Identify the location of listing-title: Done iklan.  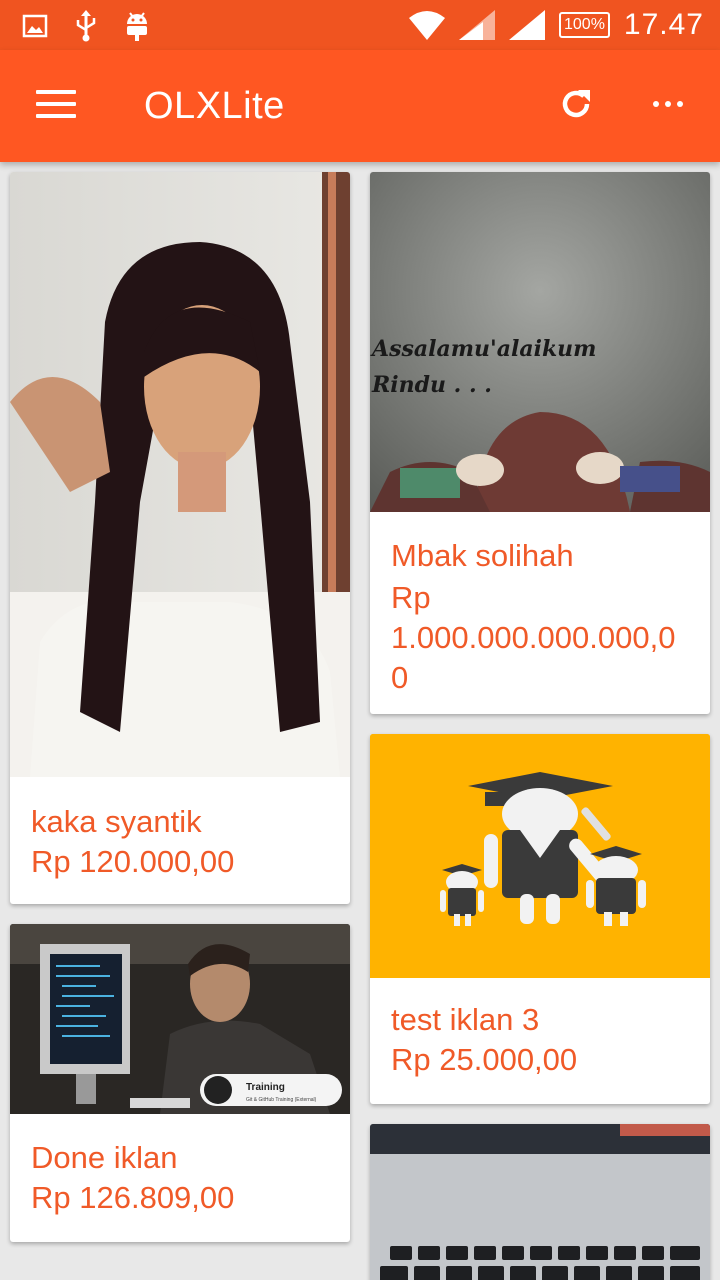
(104, 1157).